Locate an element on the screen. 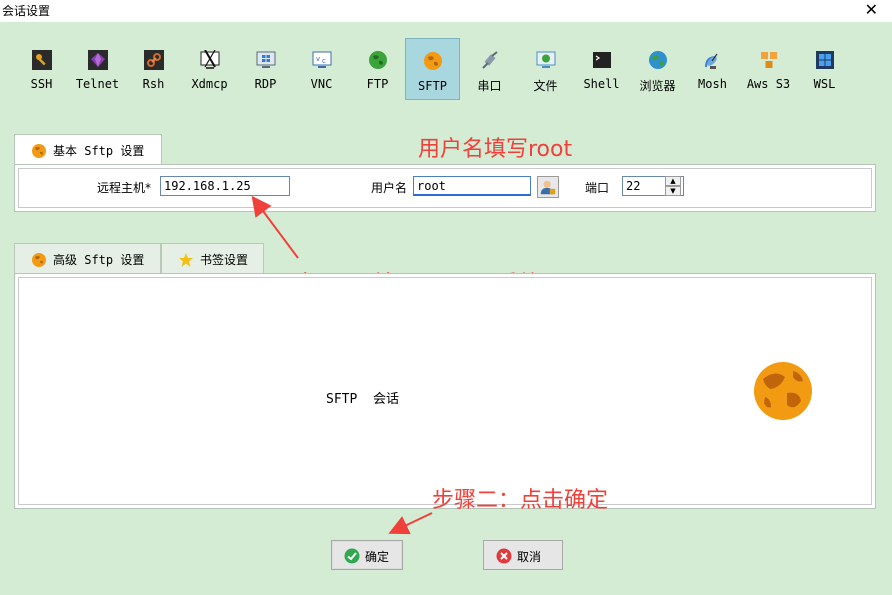 Image resolution: width=892 pixels, height=595 pixels. user-icon is located at coordinates (548, 187).